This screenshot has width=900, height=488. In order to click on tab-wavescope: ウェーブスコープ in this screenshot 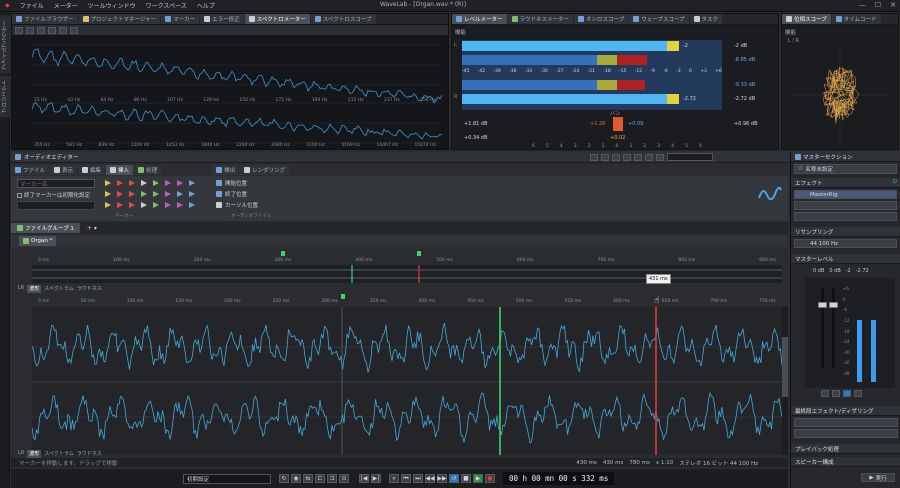, I will do `click(659, 19)`.